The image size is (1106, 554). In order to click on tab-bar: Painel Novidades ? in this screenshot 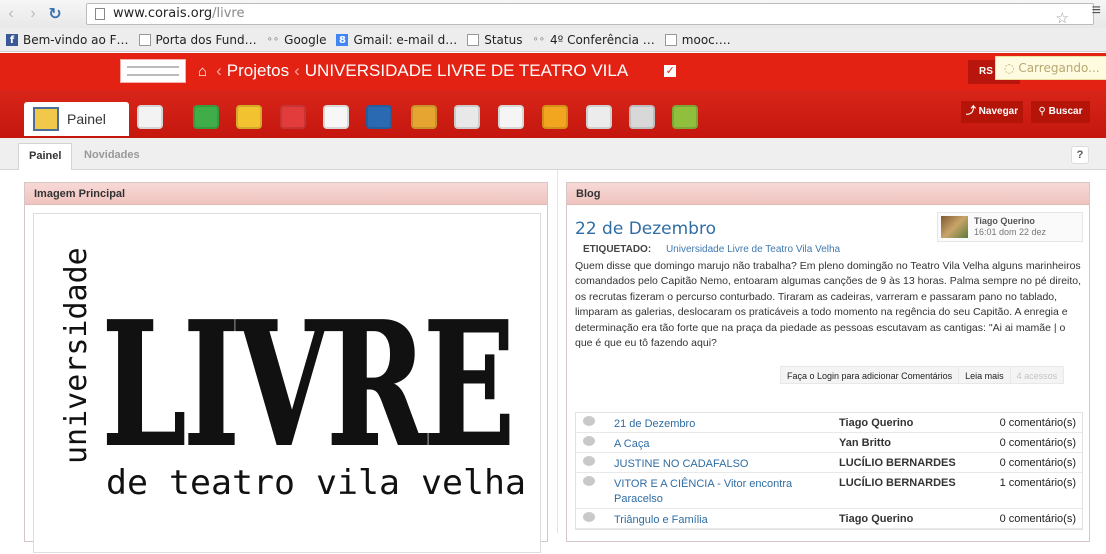, I will do `click(553, 154)`.